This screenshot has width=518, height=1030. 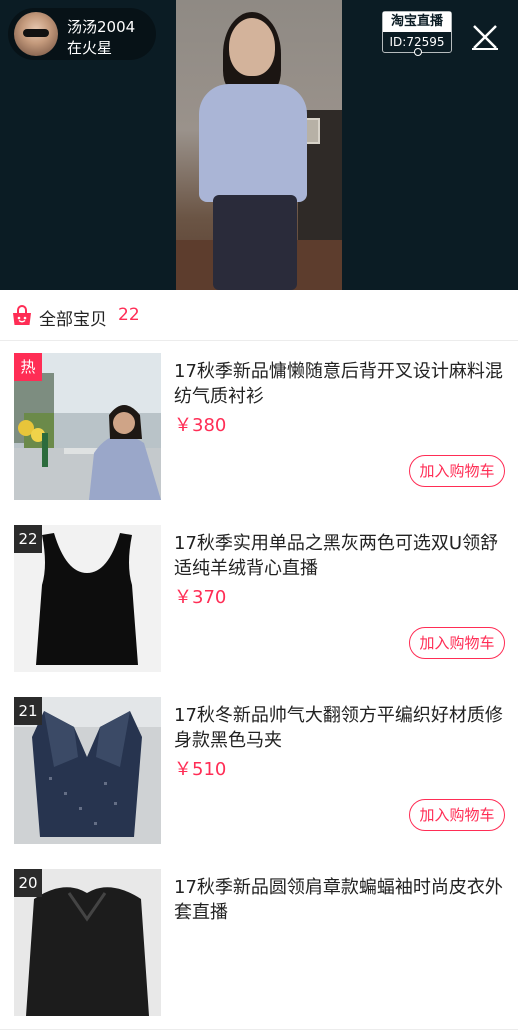 I want to click on product-thumbnail: 22, so click(x=87, y=598).